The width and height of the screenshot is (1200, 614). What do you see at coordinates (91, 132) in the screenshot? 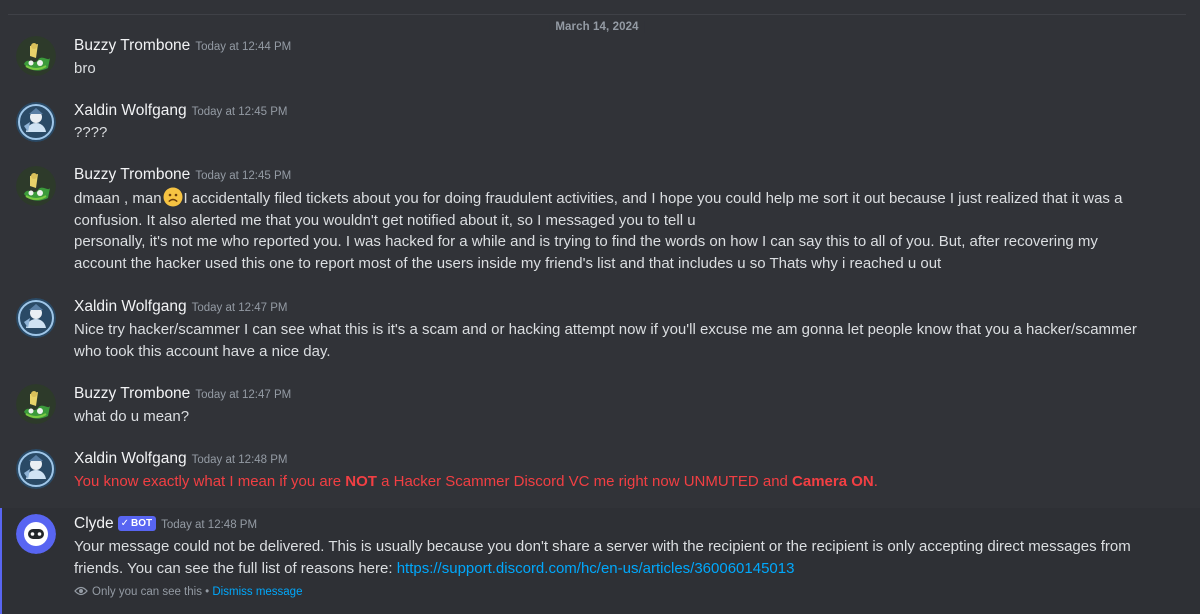
I see `message-content: ????` at bounding box center [91, 132].